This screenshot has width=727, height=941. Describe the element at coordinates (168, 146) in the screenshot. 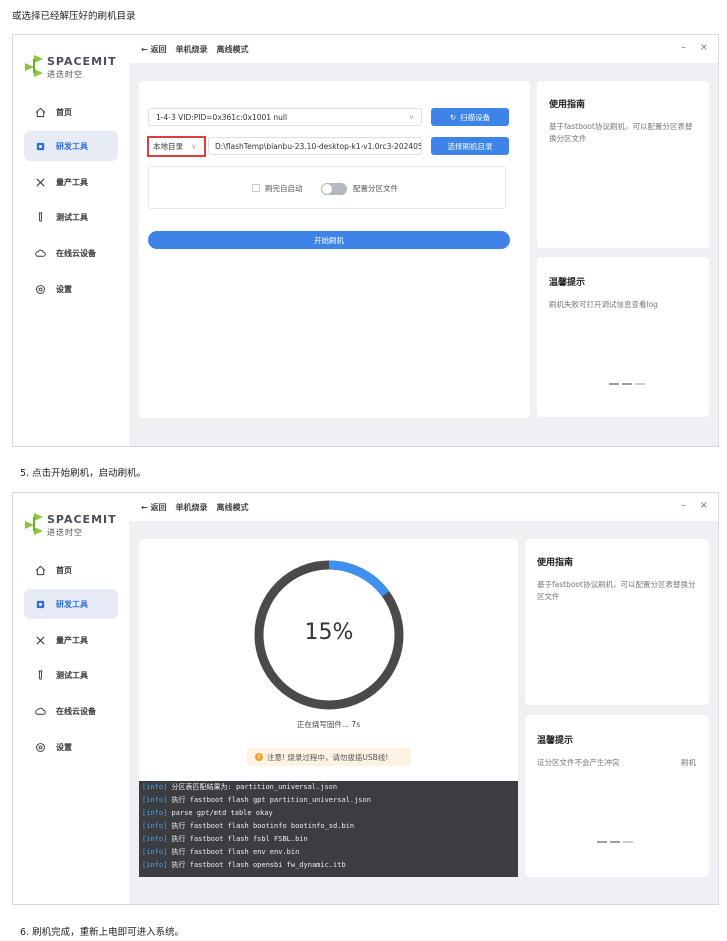

I see `local-dir-label: 本地目录` at that location.